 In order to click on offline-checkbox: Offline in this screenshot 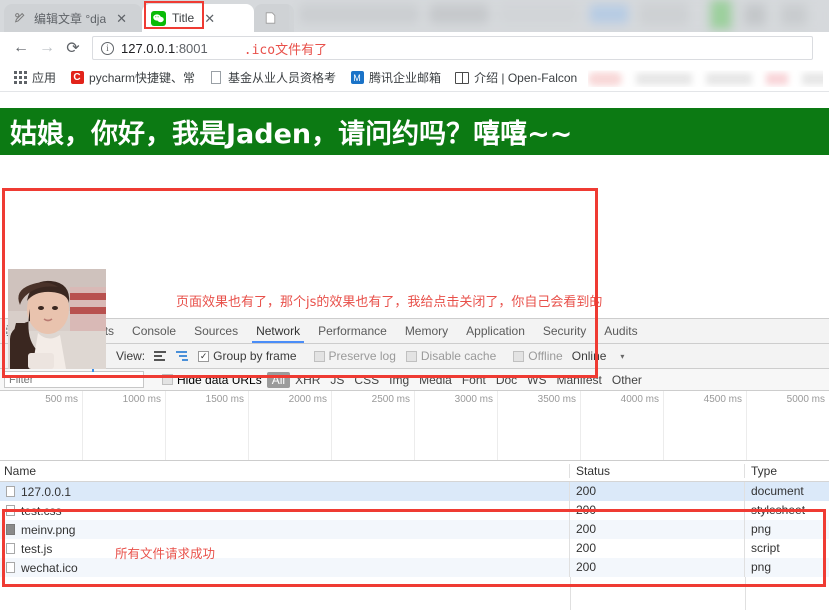, I will do `click(538, 356)`.